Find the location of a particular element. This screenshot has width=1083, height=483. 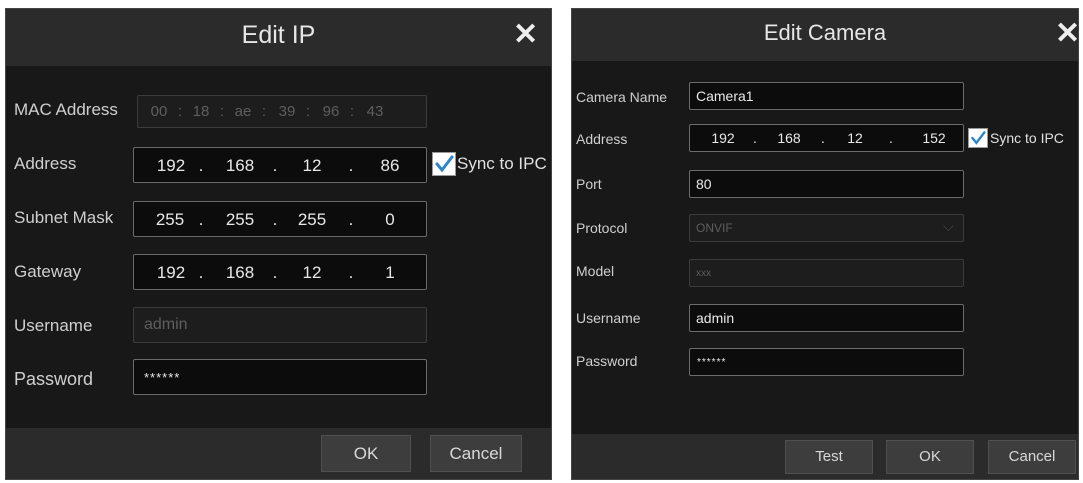

mac-octet: 96 is located at coordinates (331, 111).